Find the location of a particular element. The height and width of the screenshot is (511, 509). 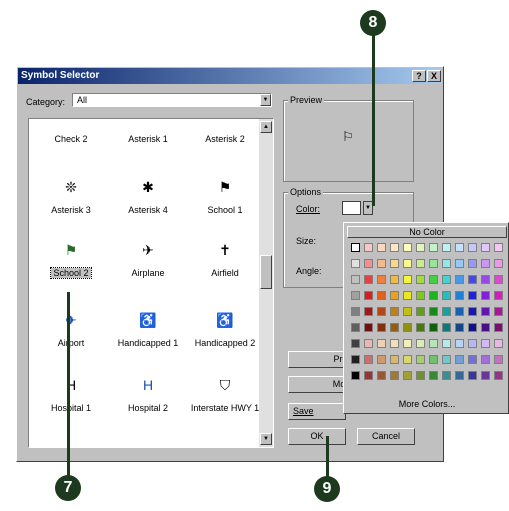

chevron-down-icon: ▼ is located at coordinates (265, 100).